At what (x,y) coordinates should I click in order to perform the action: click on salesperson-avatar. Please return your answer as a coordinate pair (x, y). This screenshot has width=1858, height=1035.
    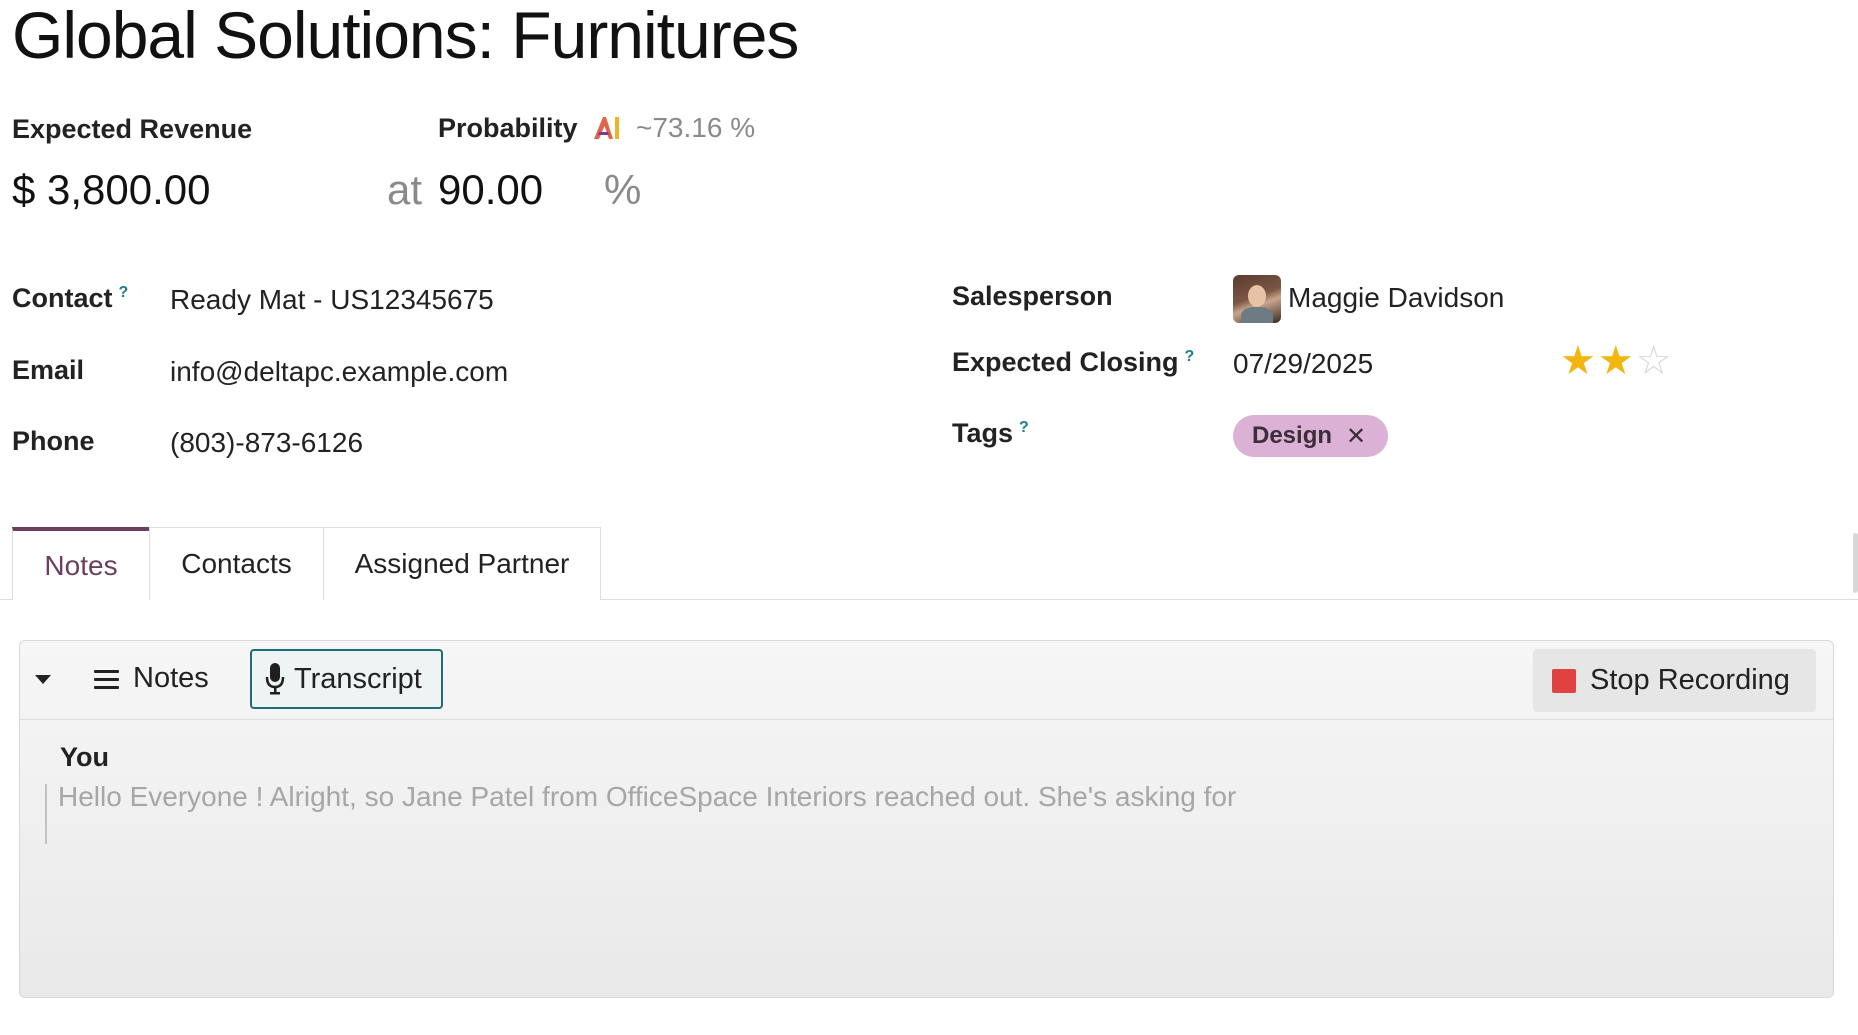
    Looking at the image, I should click on (1257, 299).